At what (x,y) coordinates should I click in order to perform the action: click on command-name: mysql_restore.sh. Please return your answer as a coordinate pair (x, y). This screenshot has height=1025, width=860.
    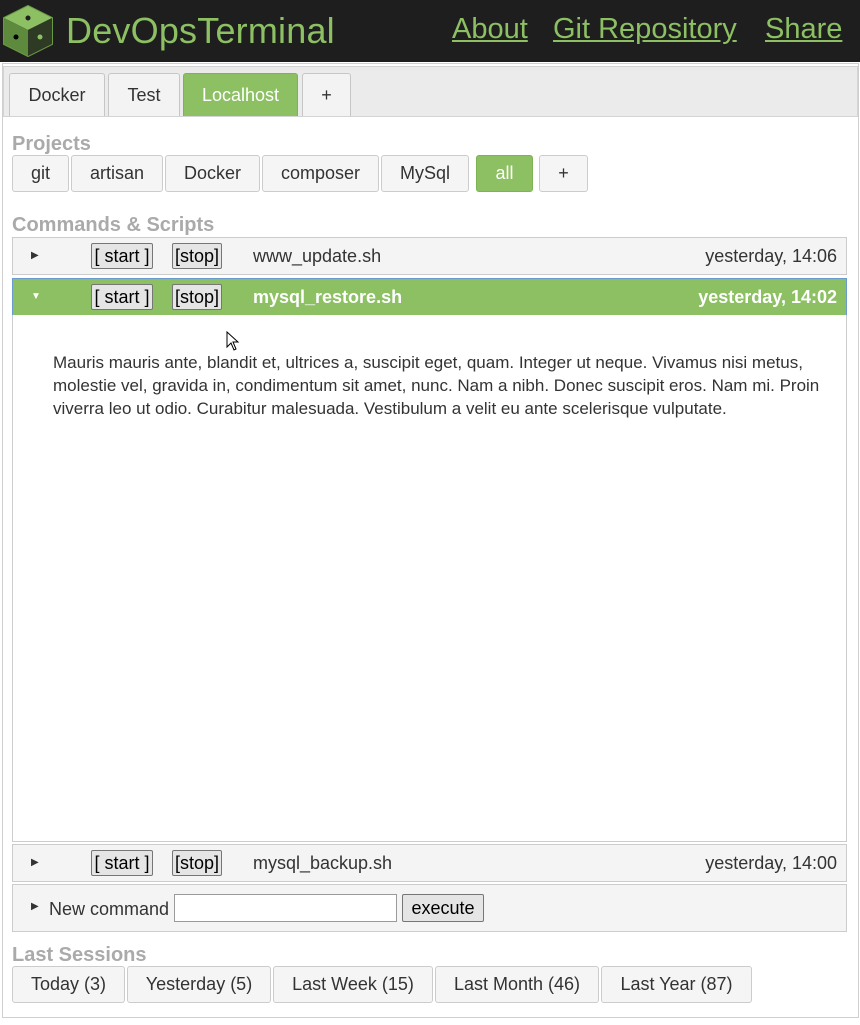
    Looking at the image, I should click on (328, 297).